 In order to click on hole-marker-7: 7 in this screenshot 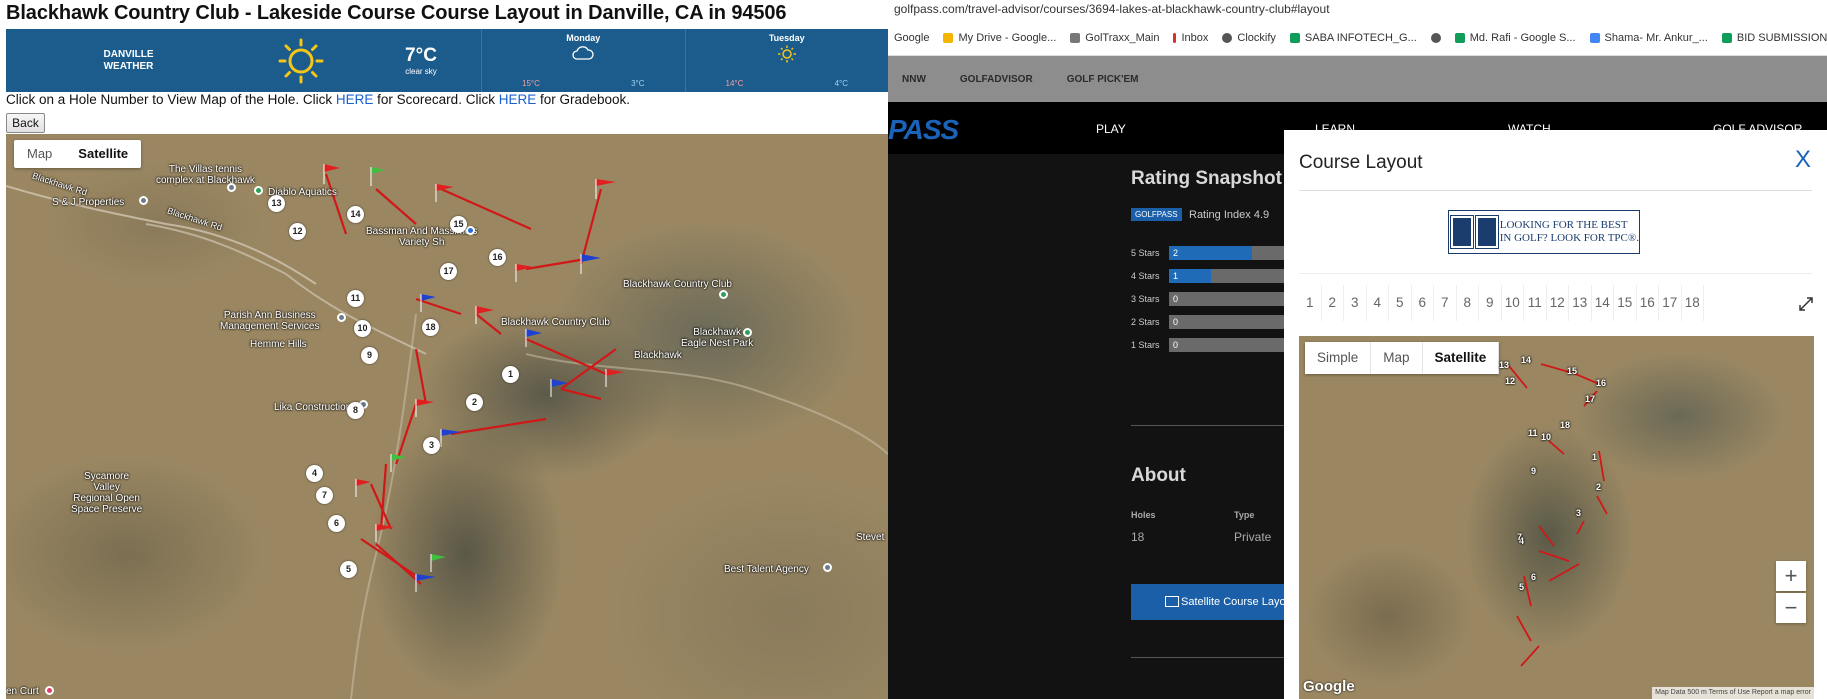, I will do `click(324, 495)`.